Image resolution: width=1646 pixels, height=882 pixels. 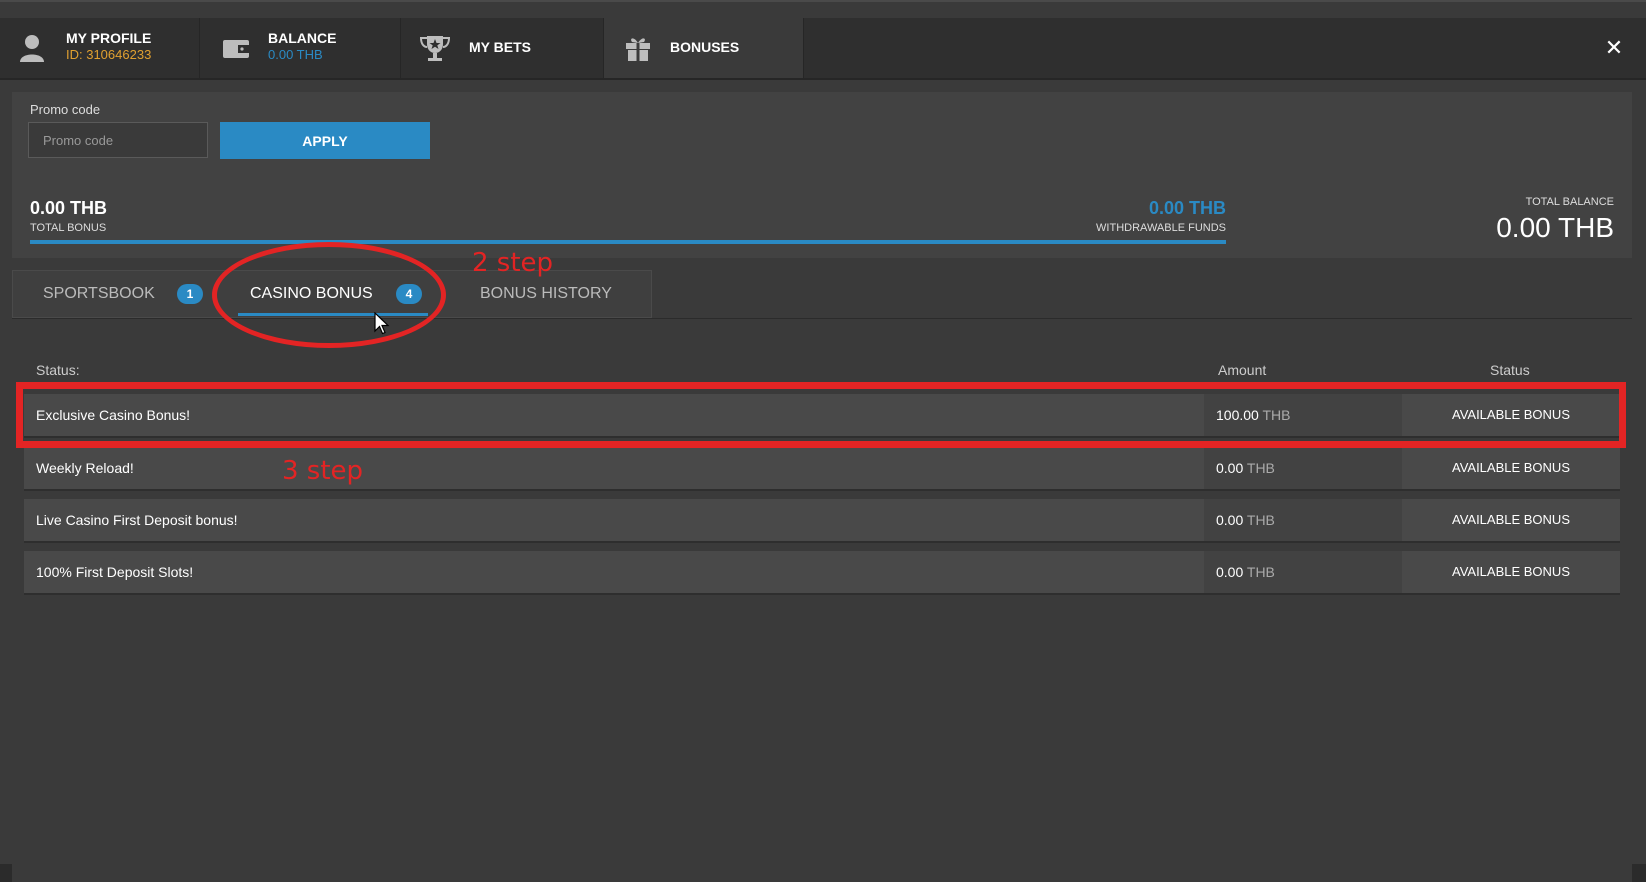 I want to click on tab-sportsbook: SPORTSBOOK 1, so click(x=128, y=294).